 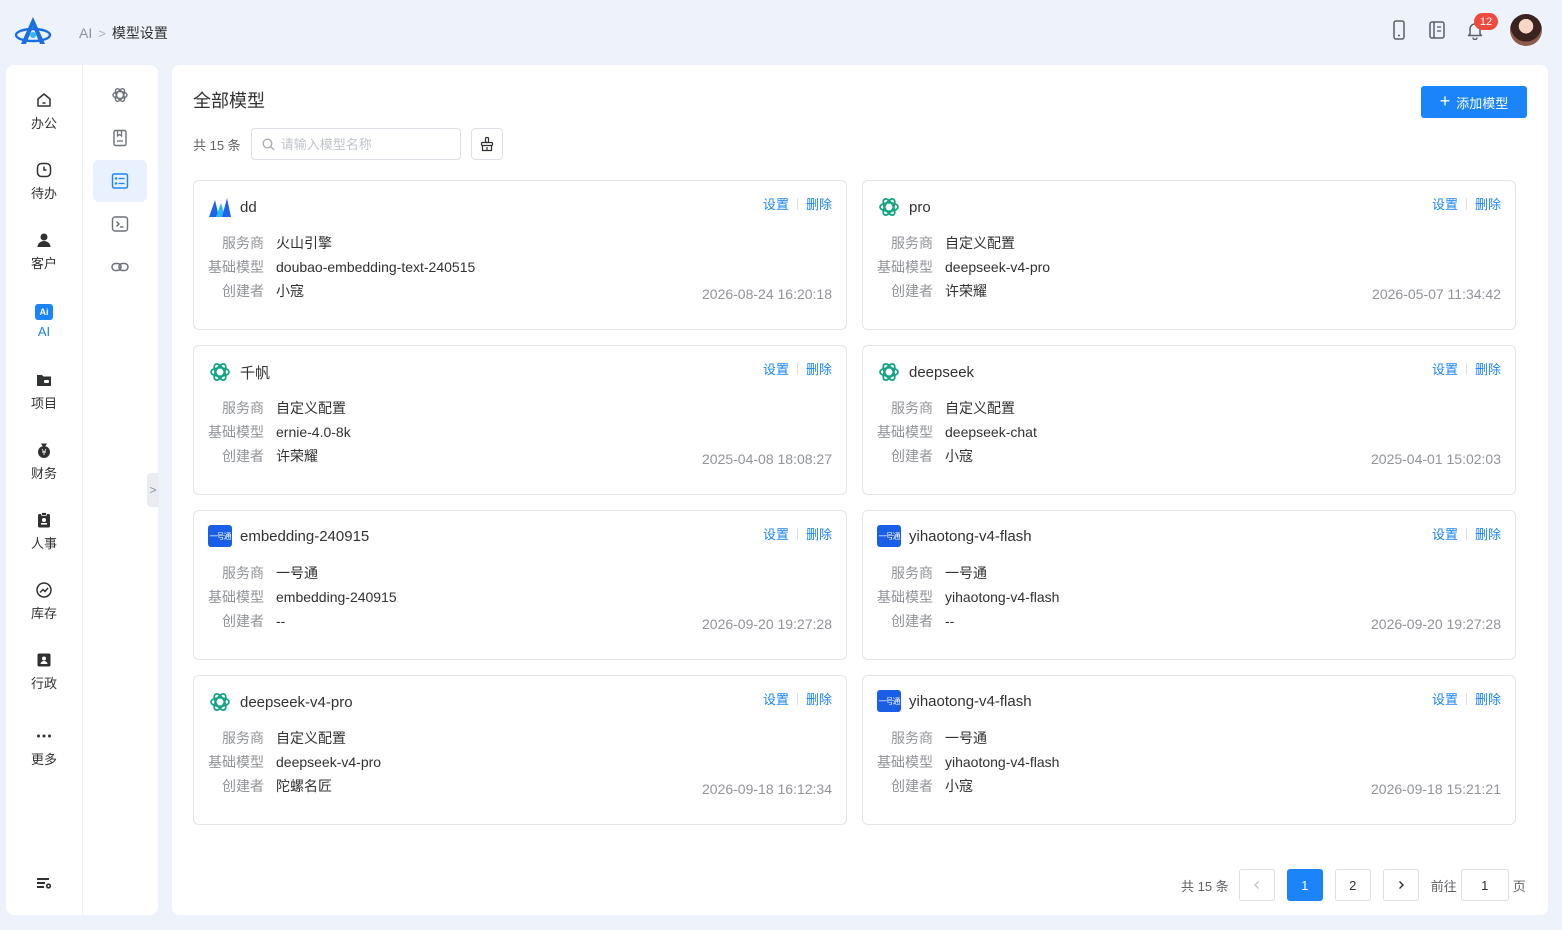 I want to click on model-icon-wrap, so click(x=220, y=372).